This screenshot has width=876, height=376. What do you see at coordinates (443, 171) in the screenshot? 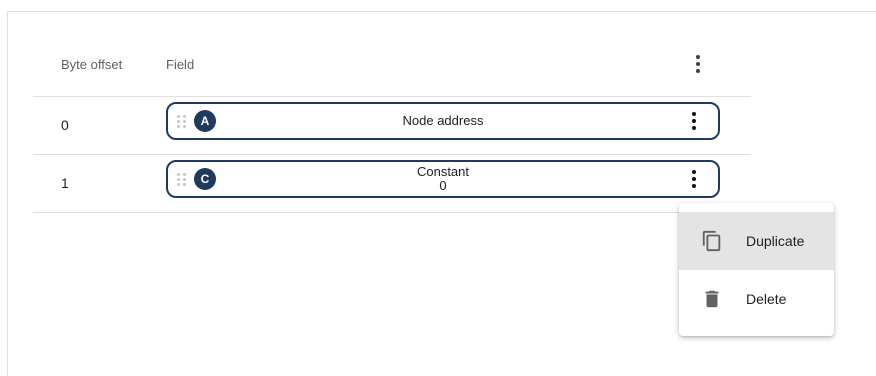
I see `field-label-line1: Constant` at bounding box center [443, 171].